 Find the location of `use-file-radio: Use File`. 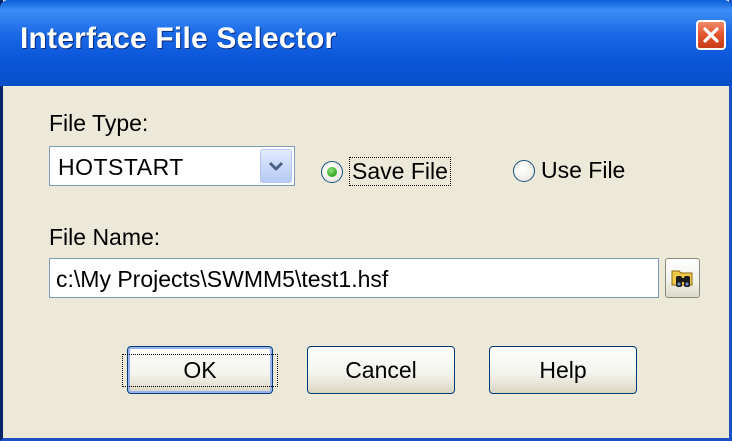

use-file-radio: Use File is located at coordinates (569, 170).